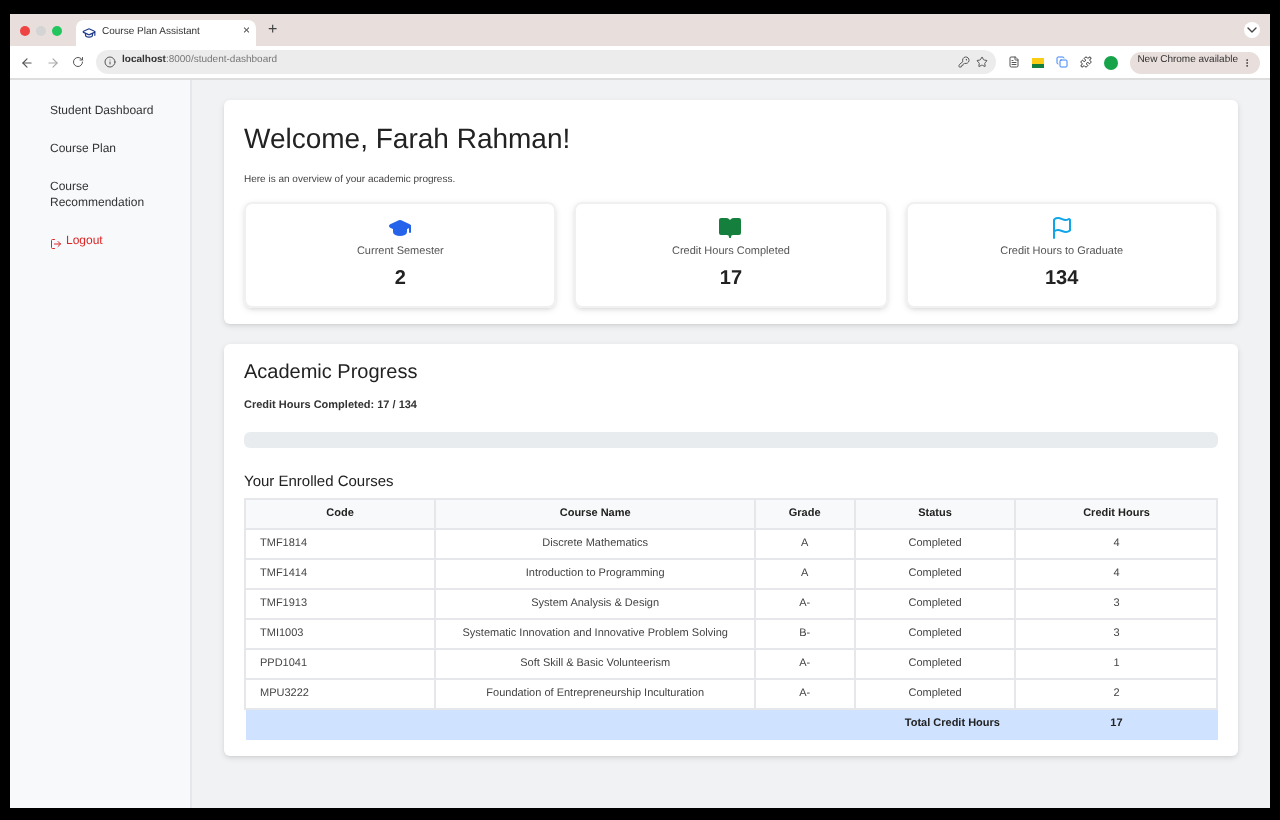 The image size is (1280, 820). I want to click on tab-list-icon, so click(1252, 30).